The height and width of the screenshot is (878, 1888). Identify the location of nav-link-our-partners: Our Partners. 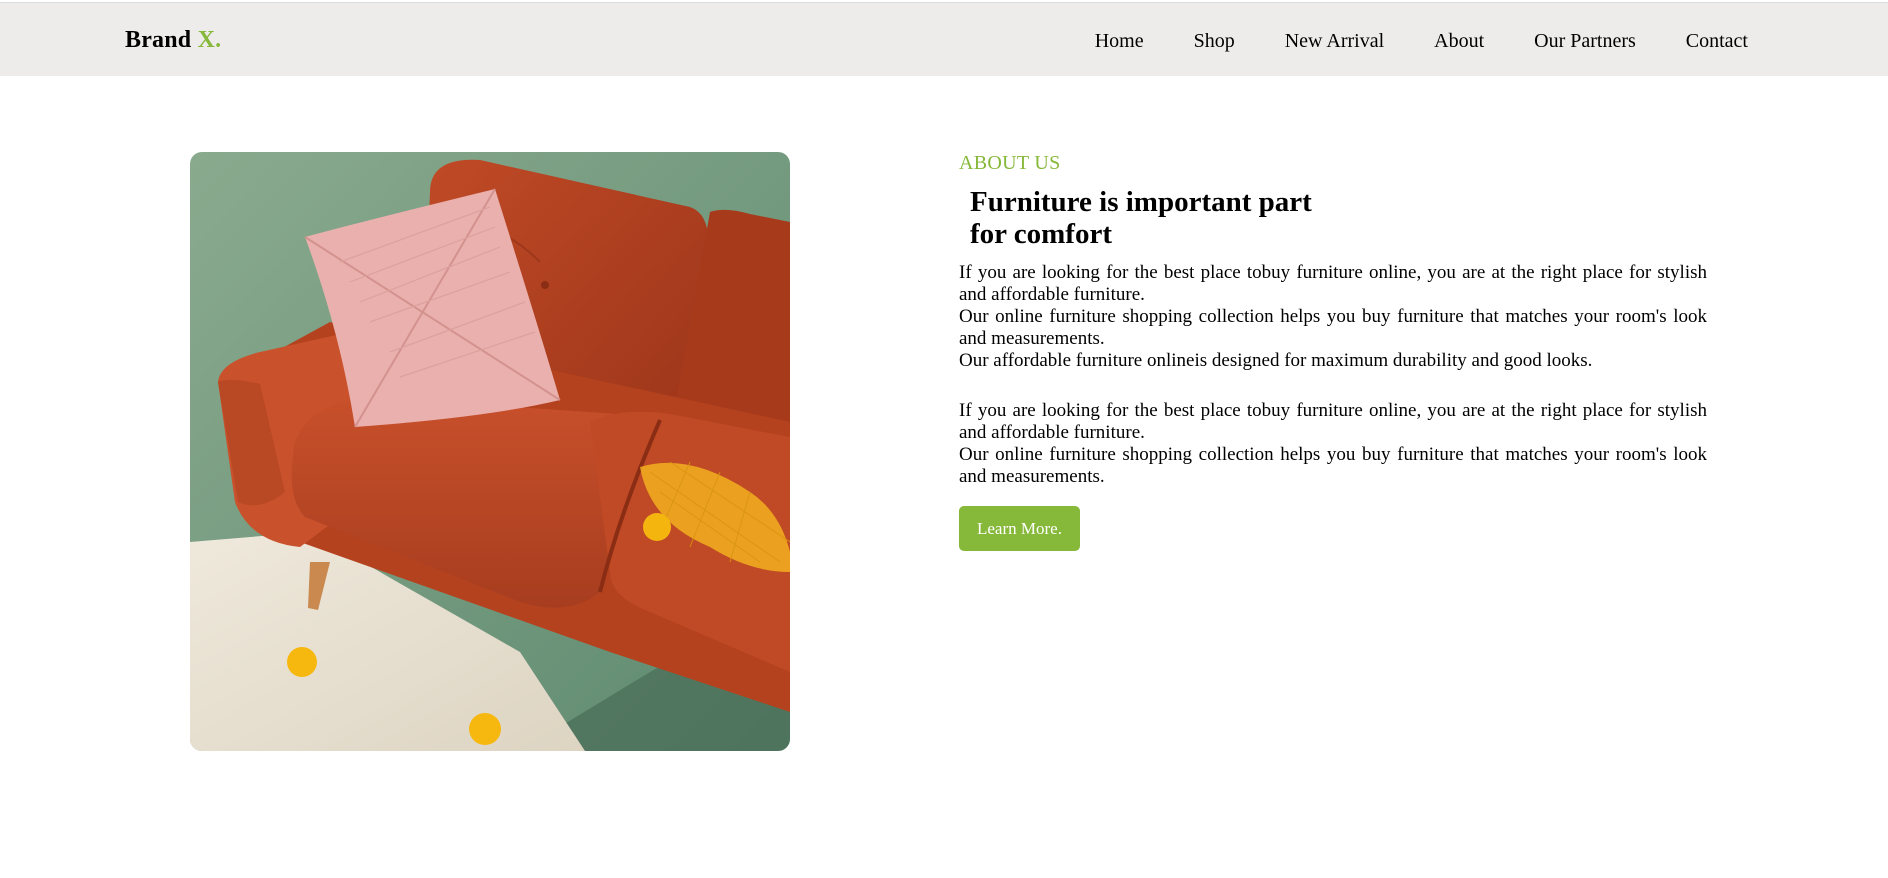
(1585, 41).